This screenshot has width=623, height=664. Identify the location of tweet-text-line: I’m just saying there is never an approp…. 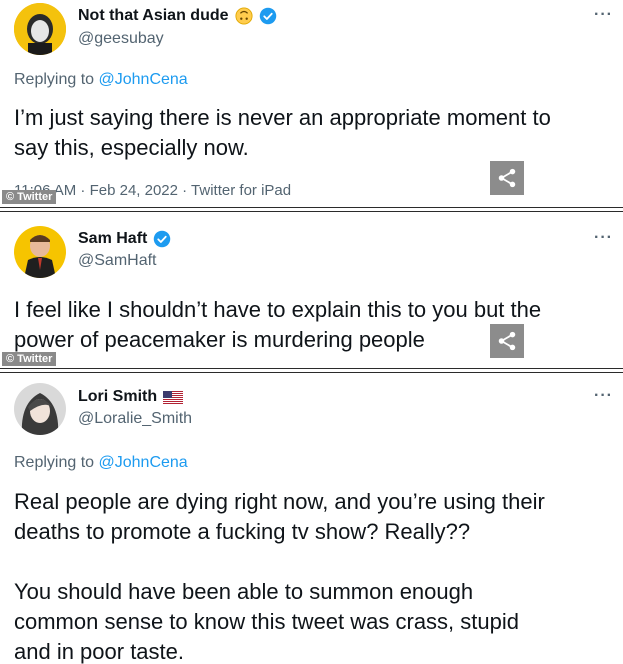
(282, 117).